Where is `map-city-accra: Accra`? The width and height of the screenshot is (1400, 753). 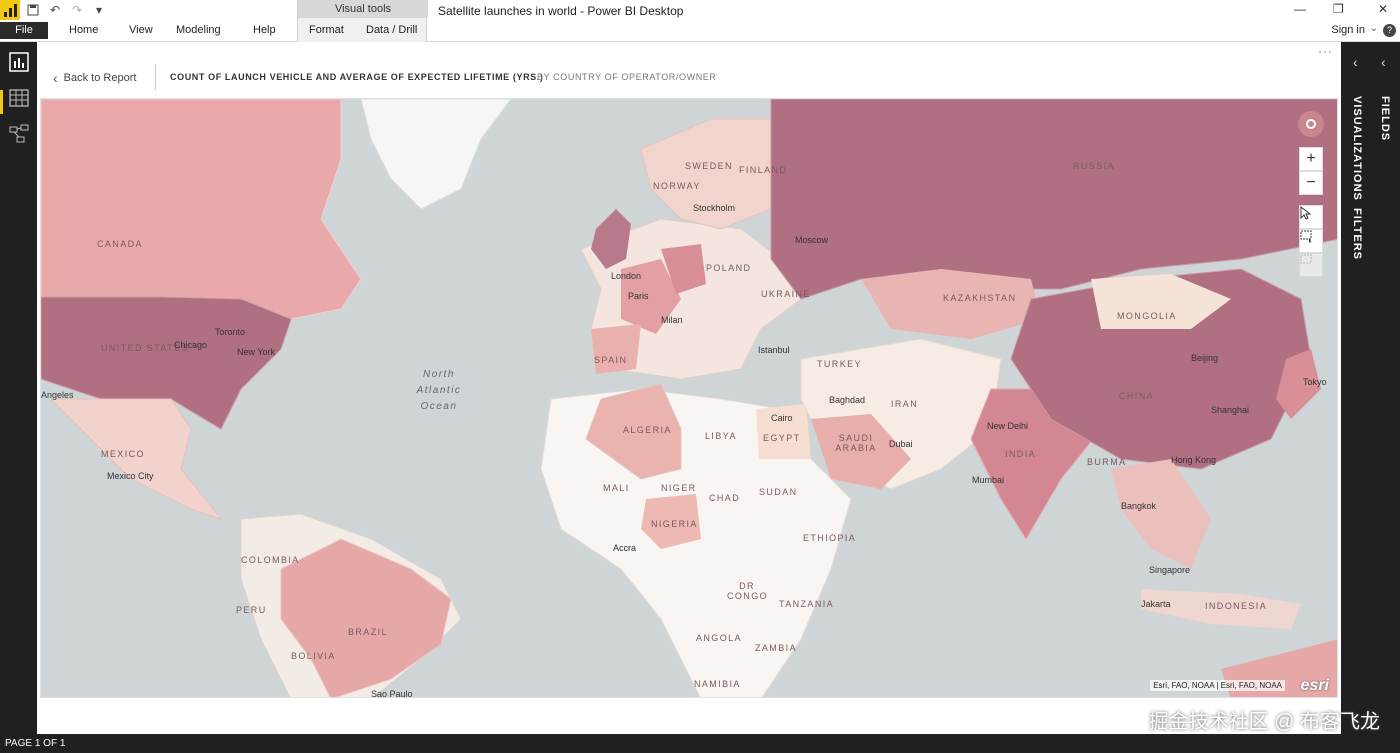
map-city-accra: Accra is located at coordinates (625, 548).